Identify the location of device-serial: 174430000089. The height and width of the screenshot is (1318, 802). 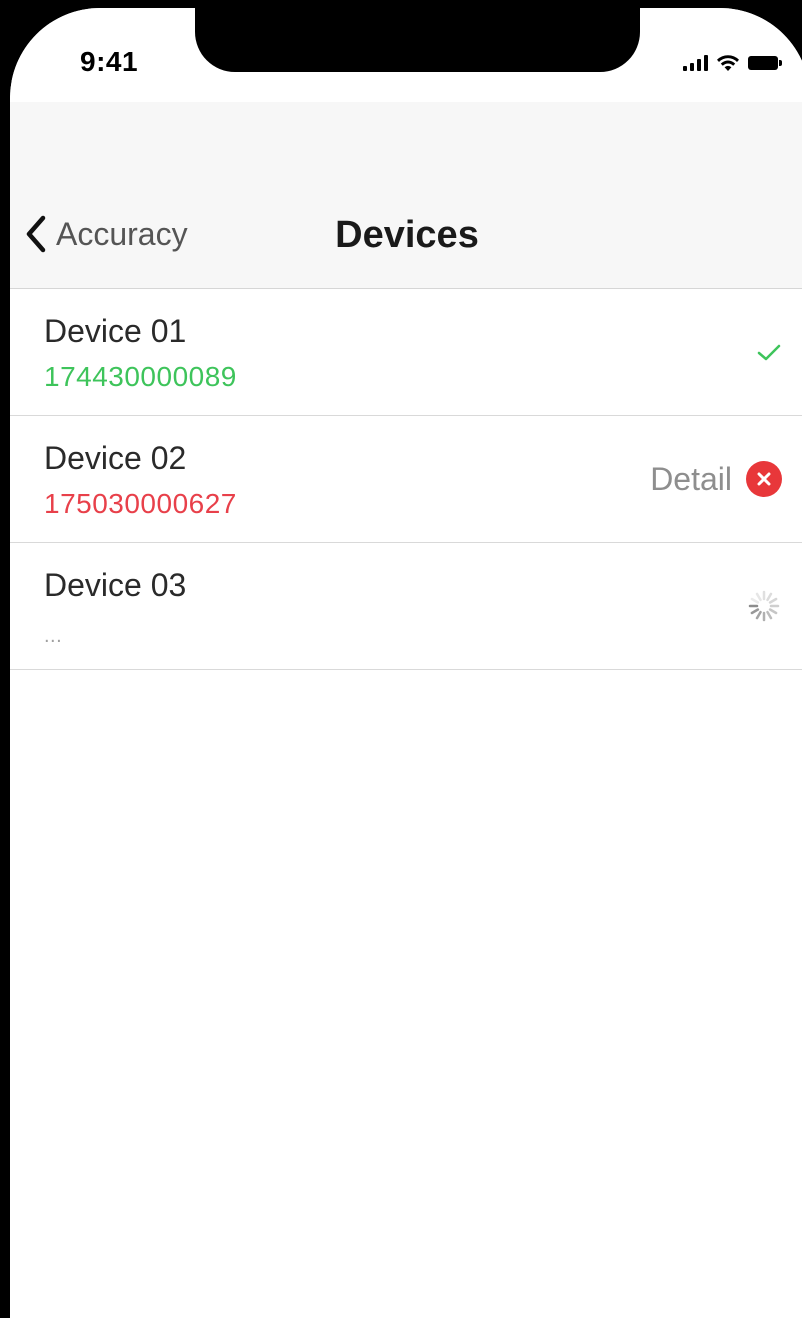
(140, 376).